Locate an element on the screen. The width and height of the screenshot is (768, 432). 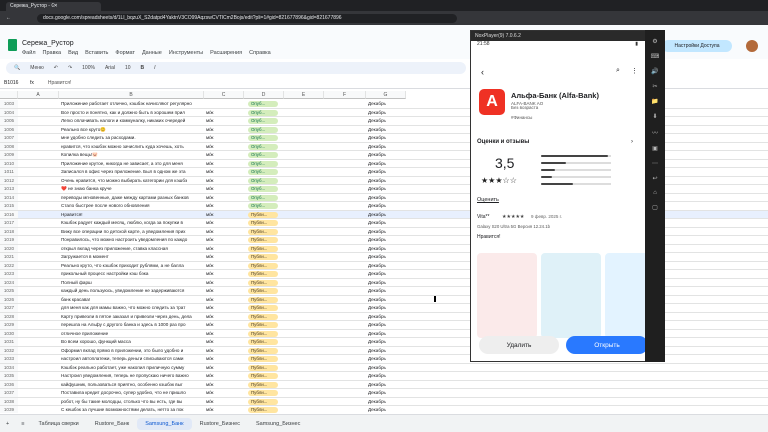
volume-icon: 🔊 is located at coordinates (655, 71).